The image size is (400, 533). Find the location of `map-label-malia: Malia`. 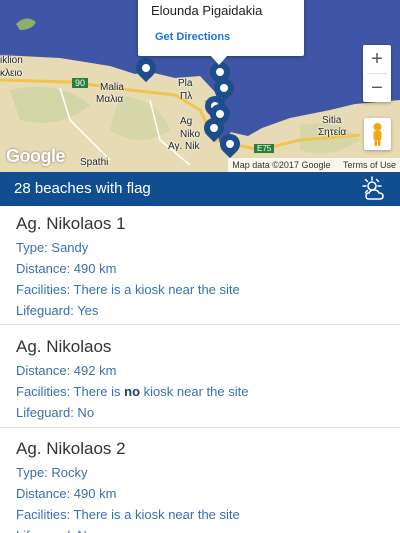

map-label-malia: Malia is located at coordinates (112, 87).